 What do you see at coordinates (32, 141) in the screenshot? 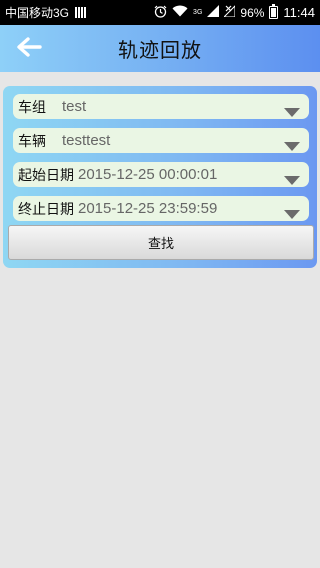
I see `vehicle-label: 车辆` at bounding box center [32, 141].